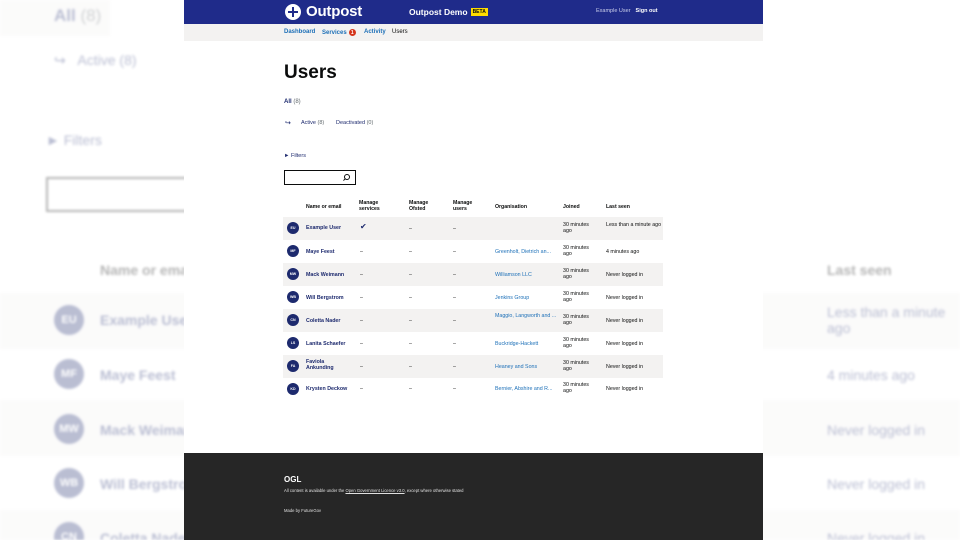 This screenshot has width=960, height=540. Describe the element at coordinates (74, 140) in the screenshot. I see `bg-filters: ► Filters` at that location.